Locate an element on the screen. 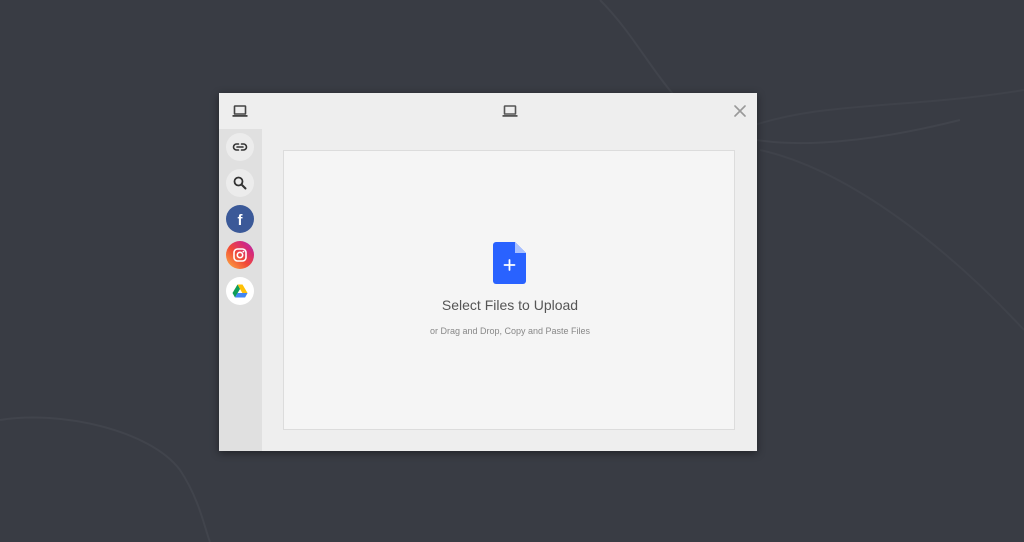  close-icon is located at coordinates (740, 111).